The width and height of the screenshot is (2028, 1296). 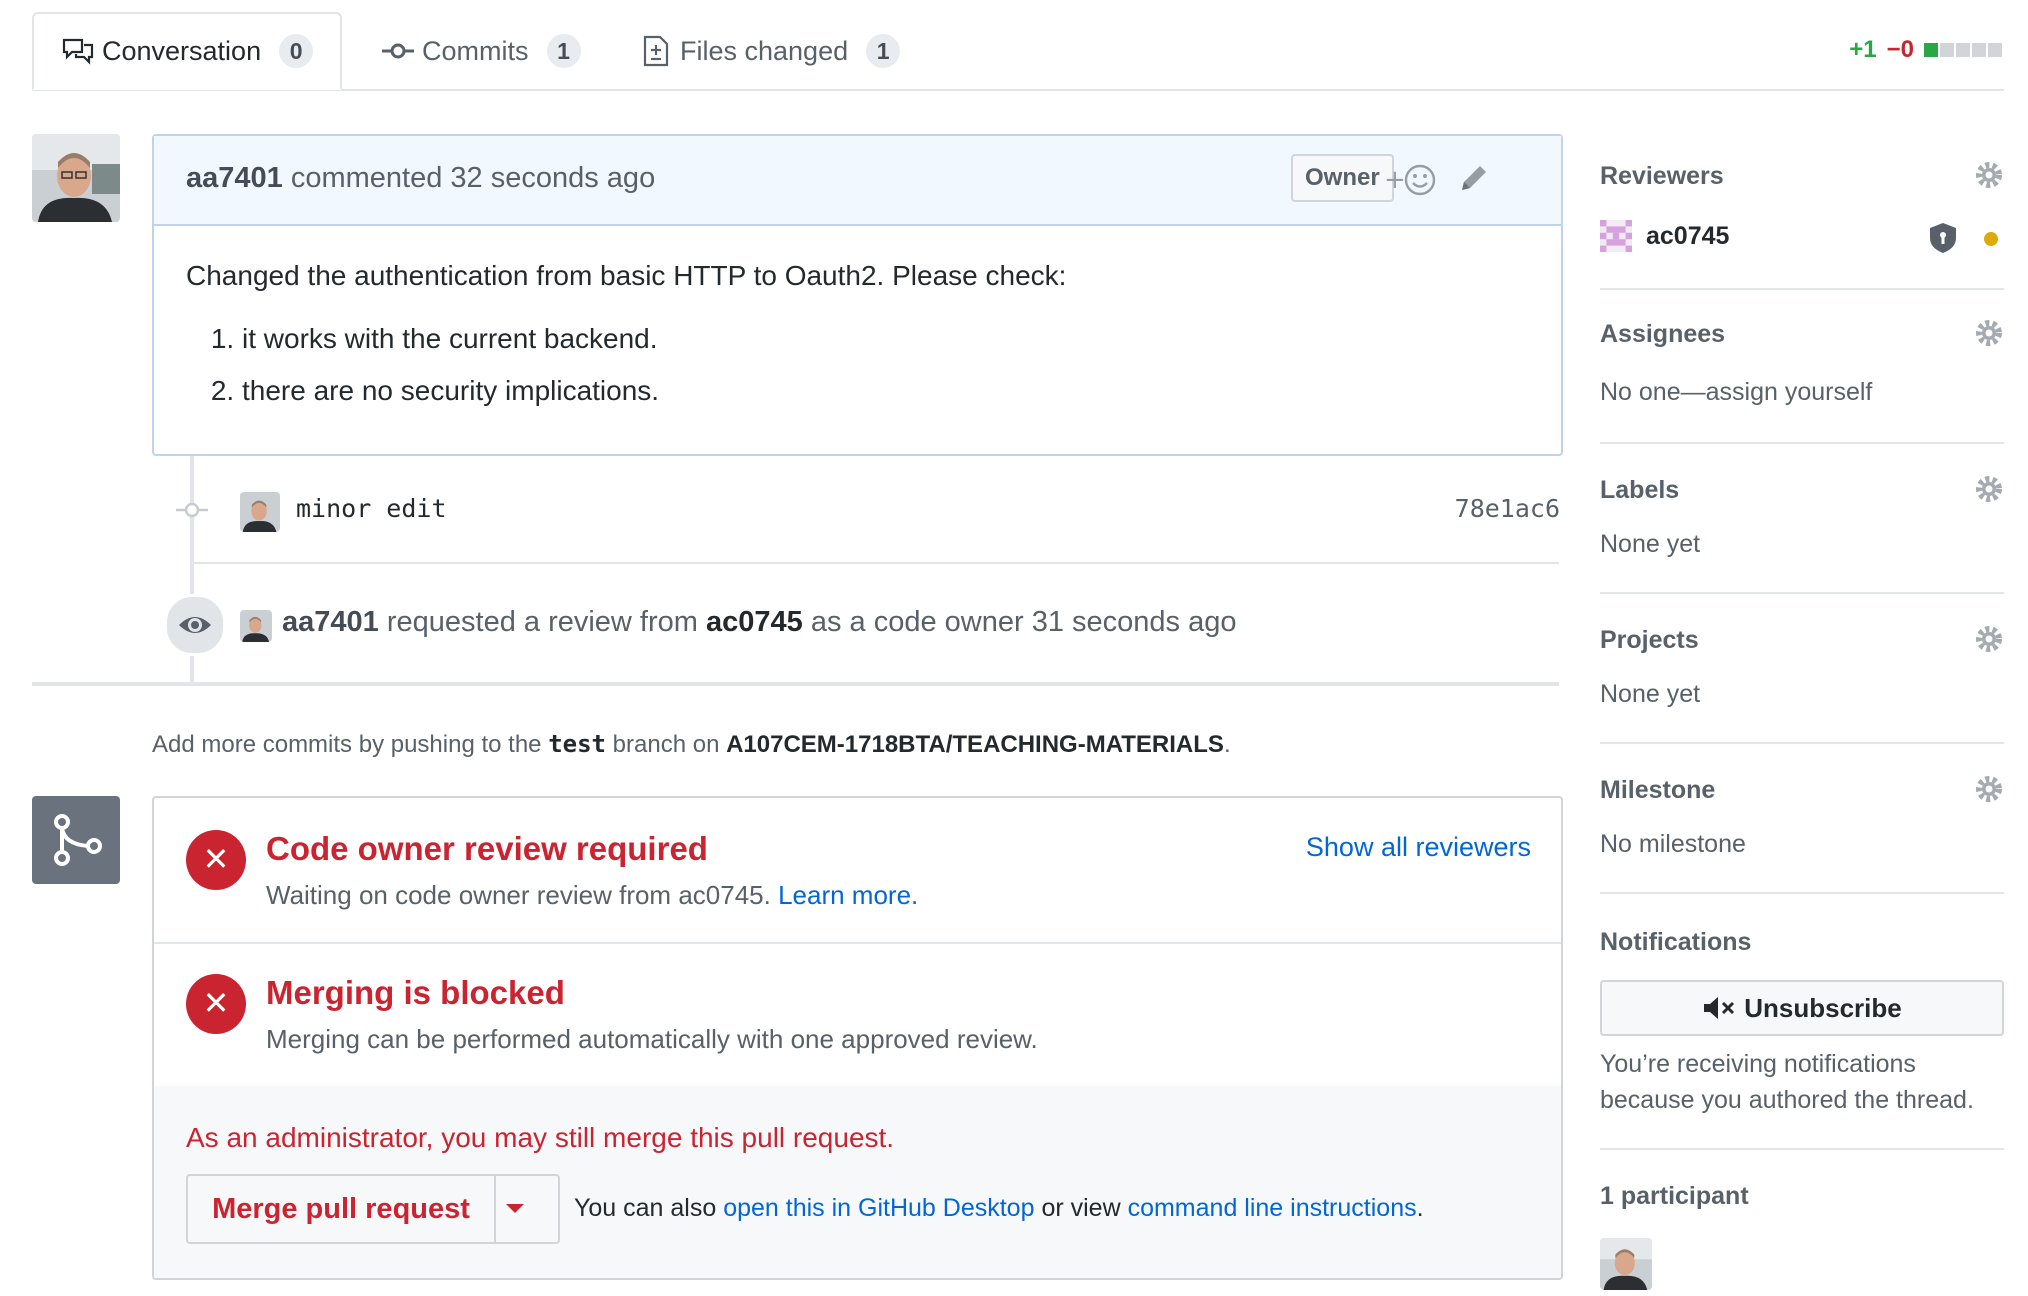 What do you see at coordinates (666, 744) in the screenshot?
I see `push-hint-text: branch on` at bounding box center [666, 744].